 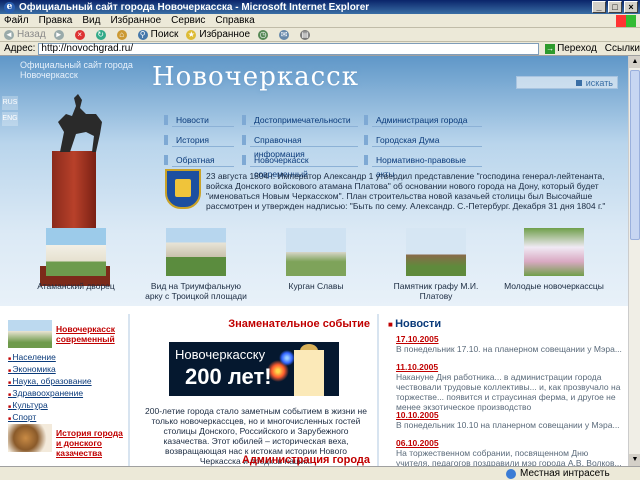 I want to click on site-search: искать, so click(x=567, y=82).